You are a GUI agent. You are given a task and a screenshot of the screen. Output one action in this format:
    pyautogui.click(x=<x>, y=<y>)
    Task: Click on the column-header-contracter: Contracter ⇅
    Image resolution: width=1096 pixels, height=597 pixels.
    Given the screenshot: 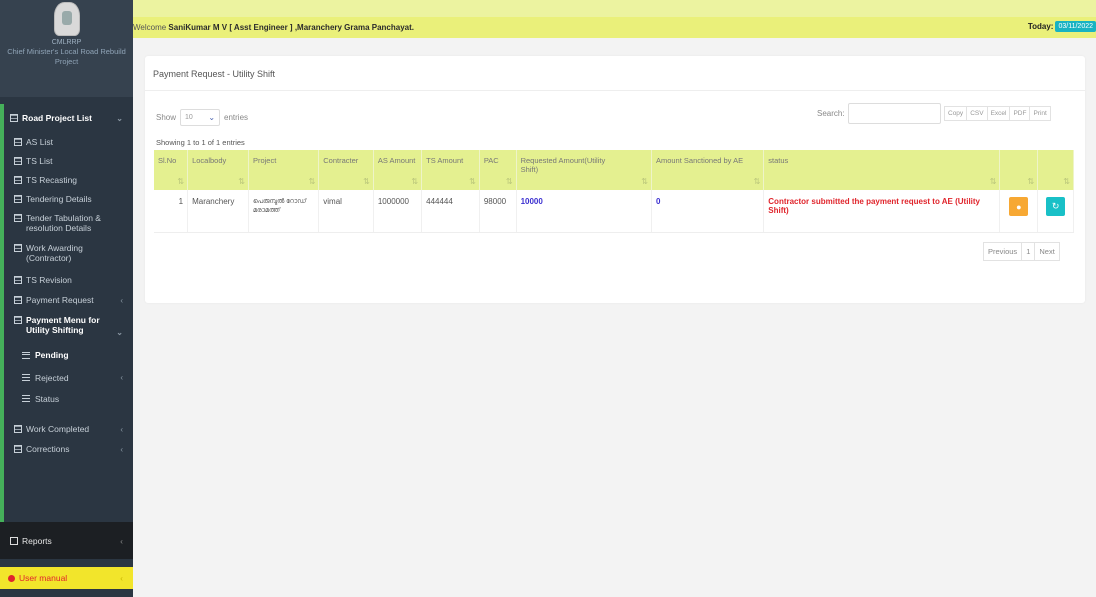 What is the action you would take?
    pyautogui.click(x=346, y=170)
    